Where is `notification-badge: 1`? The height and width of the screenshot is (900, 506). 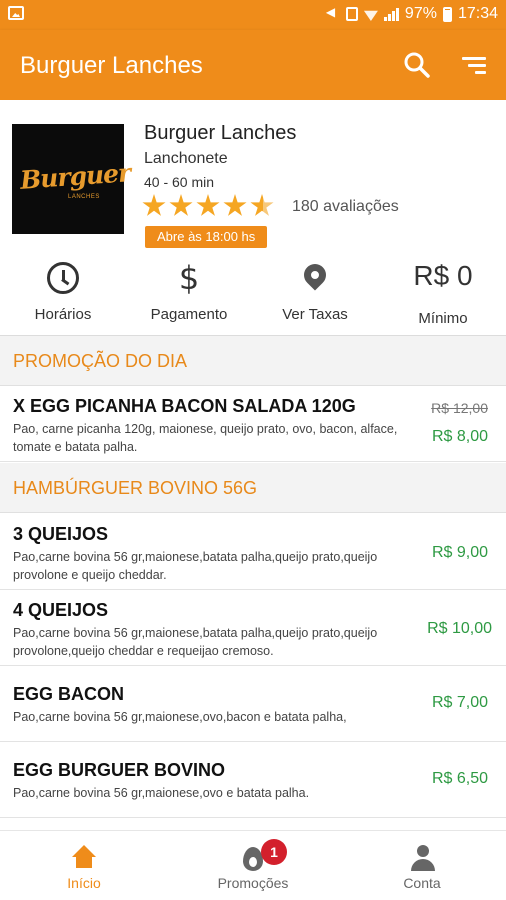
notification-badge: 1 is located at coordinates (274, 852).